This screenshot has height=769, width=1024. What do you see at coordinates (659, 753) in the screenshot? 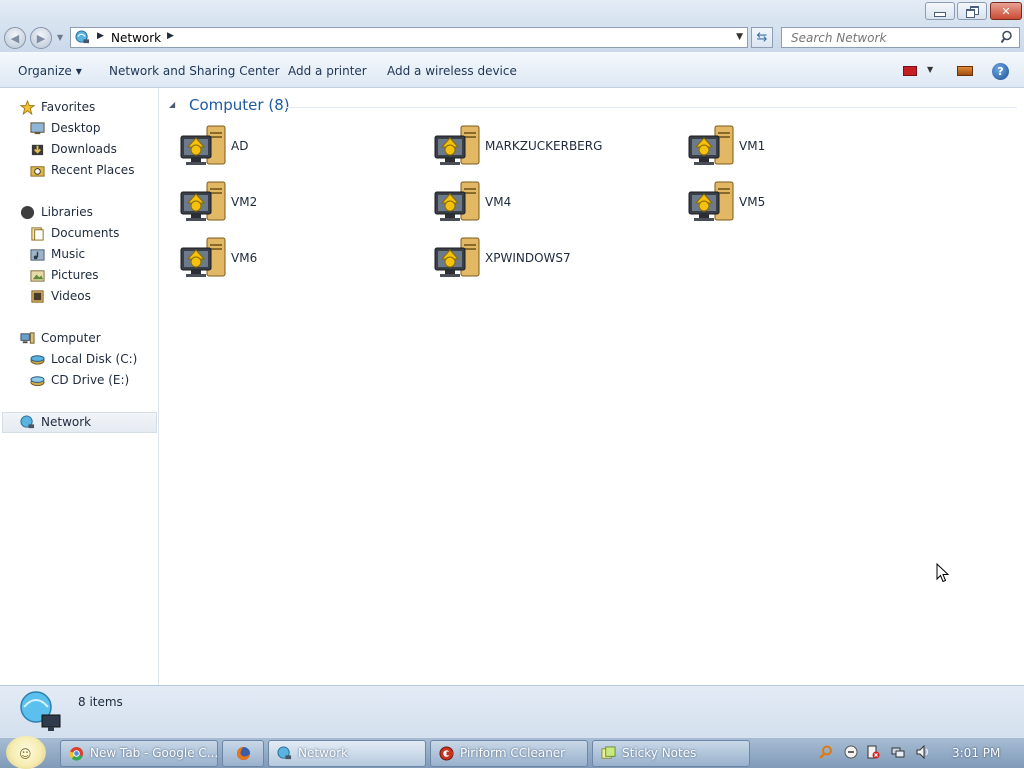
I see `taskbar-sticky-notes-label: Sticky Notes` at bounding box center [659, 753].